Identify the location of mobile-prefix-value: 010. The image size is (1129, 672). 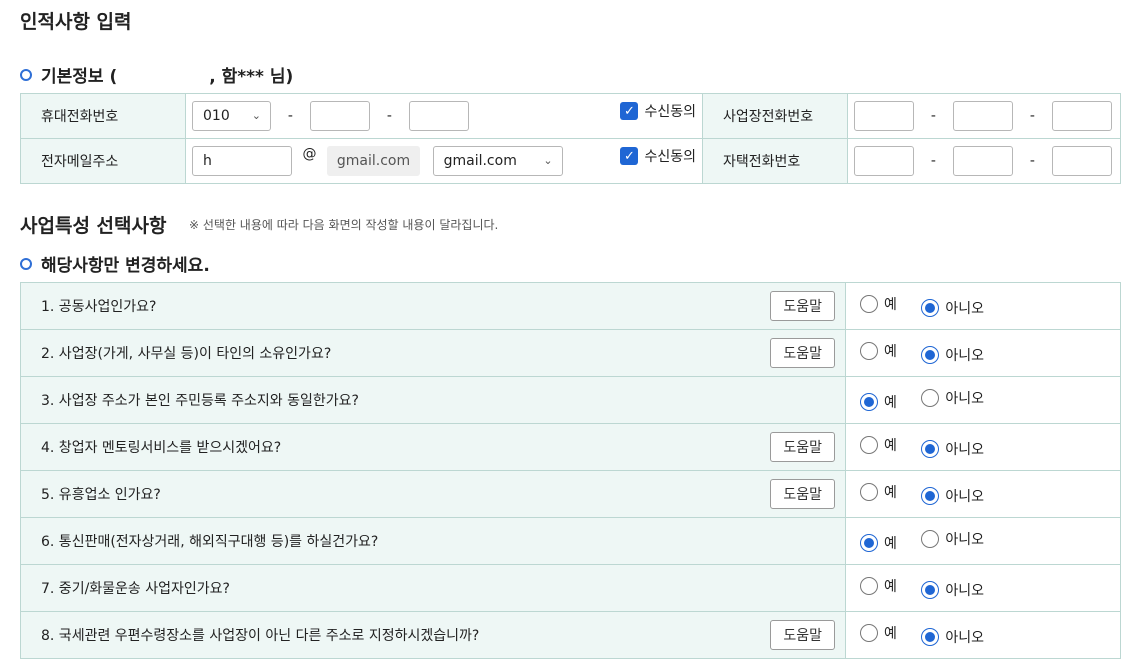
(216, 116).